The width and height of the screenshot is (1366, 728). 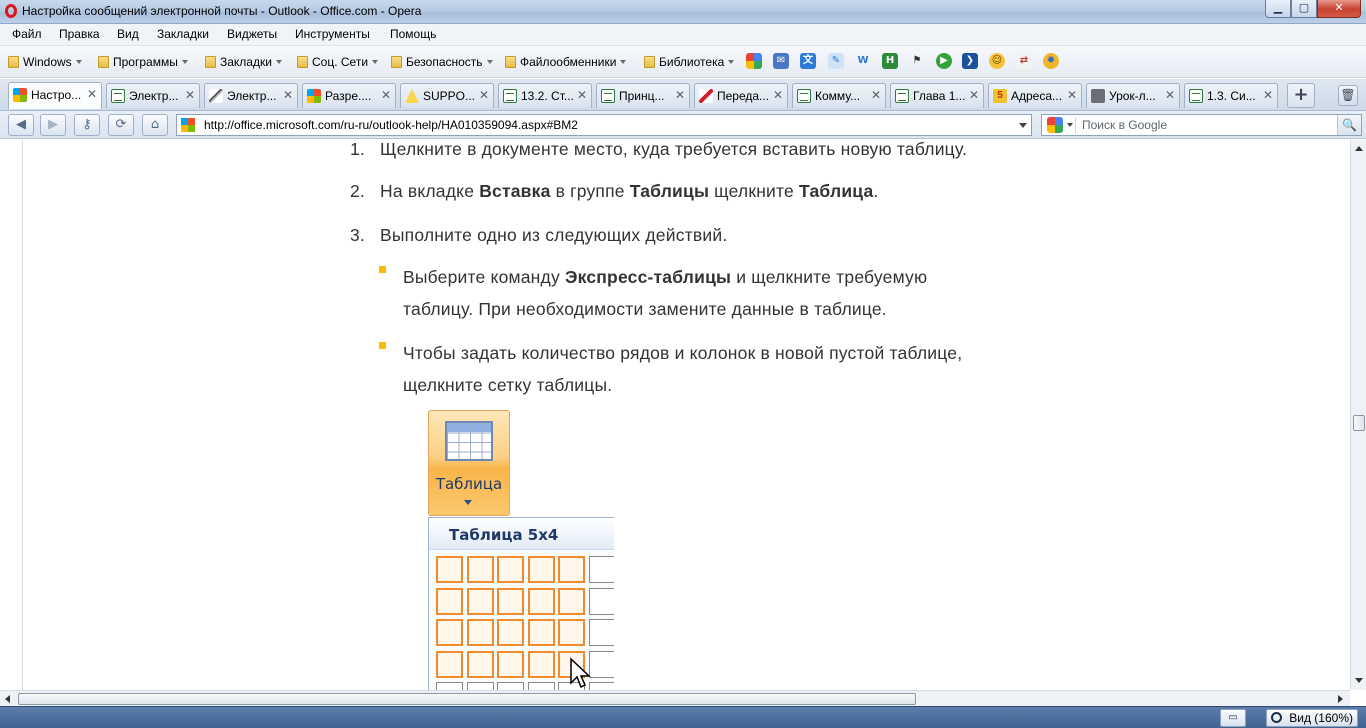 I want to click on horizontal-scrollbar, so click(x=675, y=698).